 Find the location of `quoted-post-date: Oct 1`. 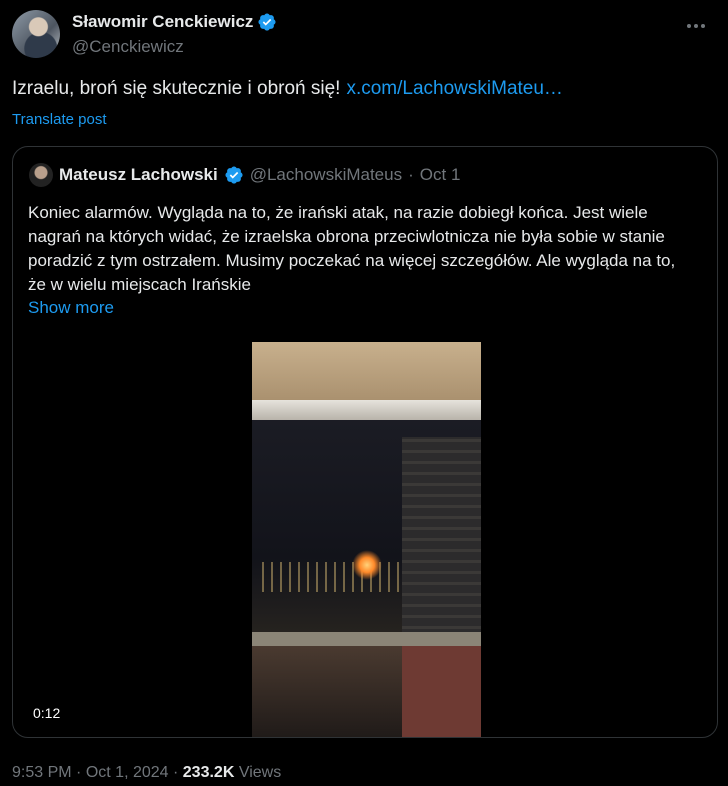

quoted-post-date: Oct 1 is located at coordinates (440, 174).